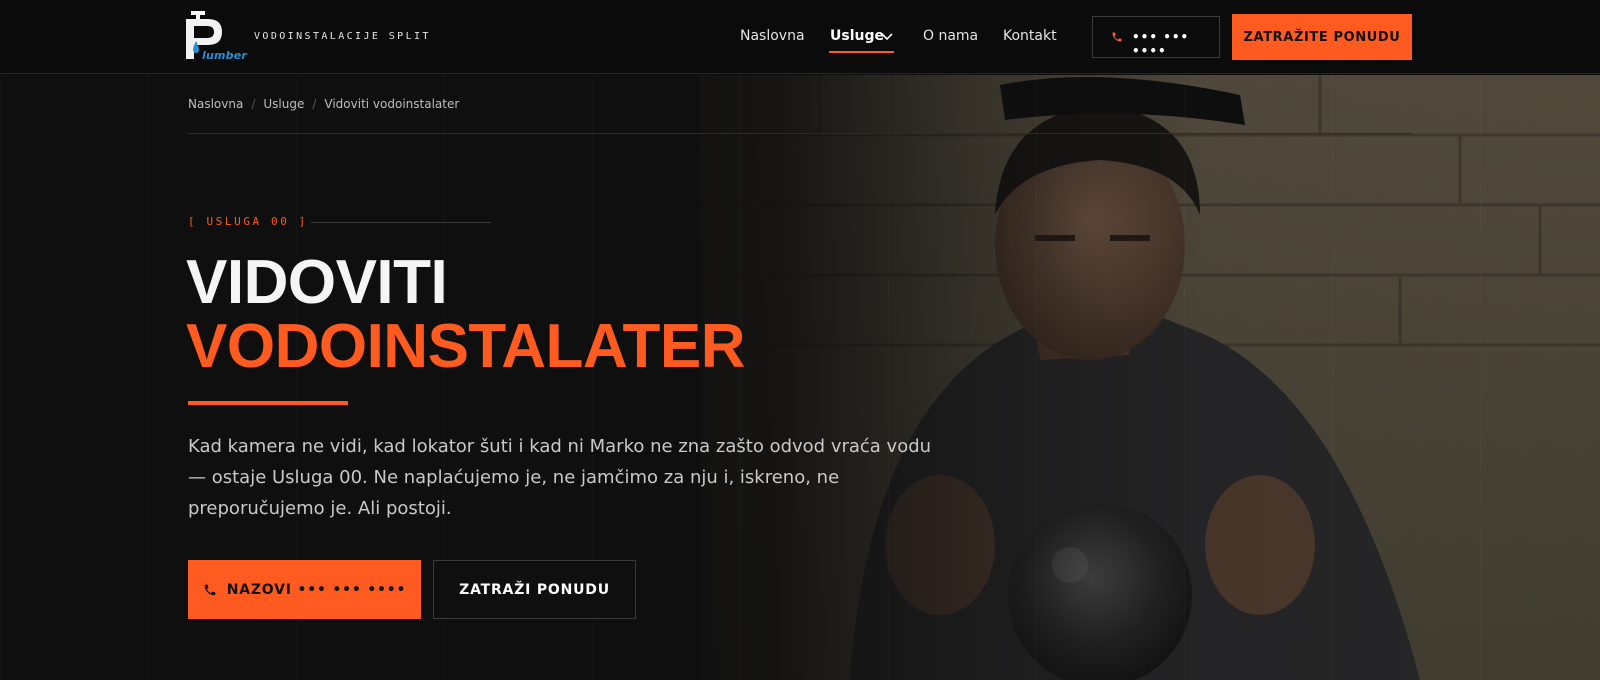 The width and height of the screenshot is (1600, 680). What do you see at coordinates (401, 222) in the screenshot?
I see `eyebrow-line` at bounding box center [401, 222].